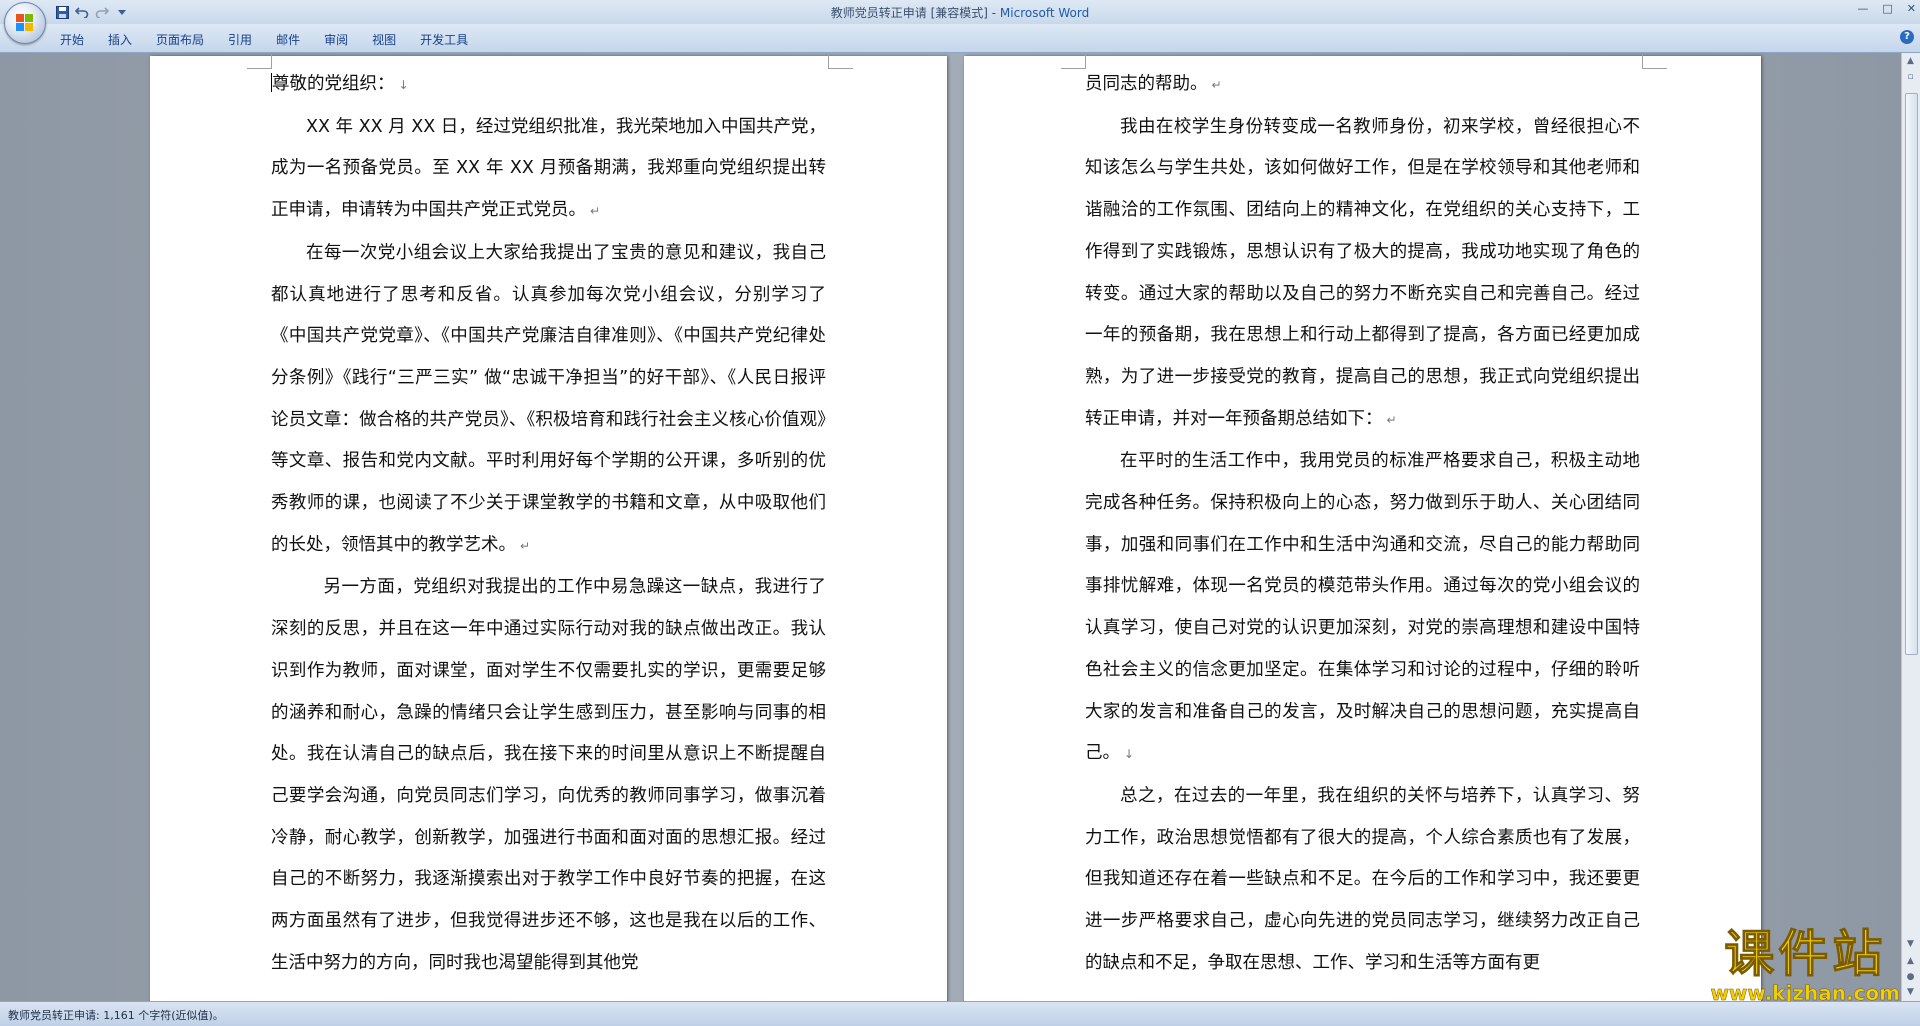 The width and height of the screenshot is (1920, 1026). Describe the element at coordinates (960, 1013) in the screenshot. I see `status-bar: 教师党员转正申请: 1,161 个字符(近似值)。` at that location.